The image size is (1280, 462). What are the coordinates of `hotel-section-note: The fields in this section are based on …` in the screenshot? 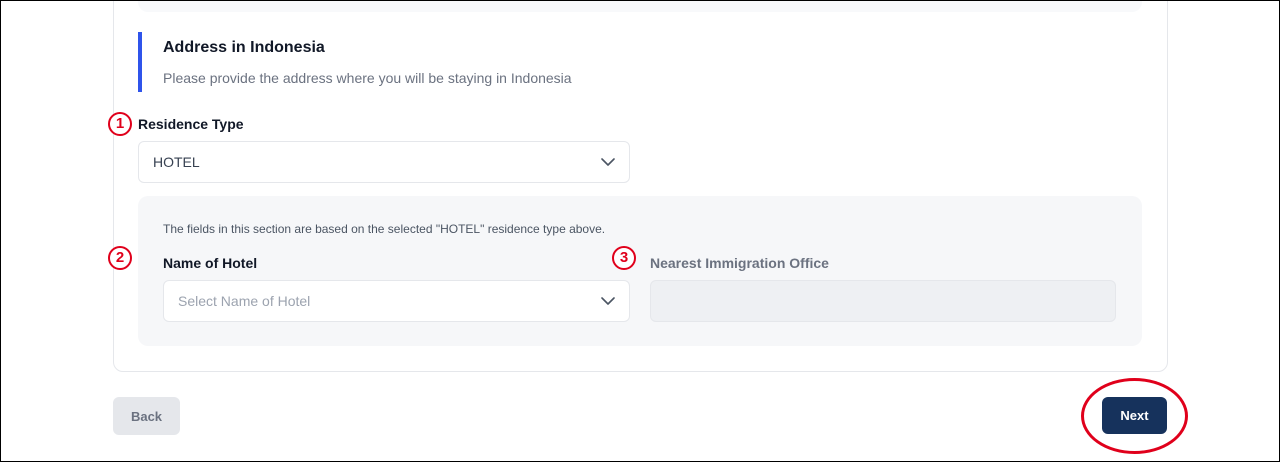 It's located at (384, 229).